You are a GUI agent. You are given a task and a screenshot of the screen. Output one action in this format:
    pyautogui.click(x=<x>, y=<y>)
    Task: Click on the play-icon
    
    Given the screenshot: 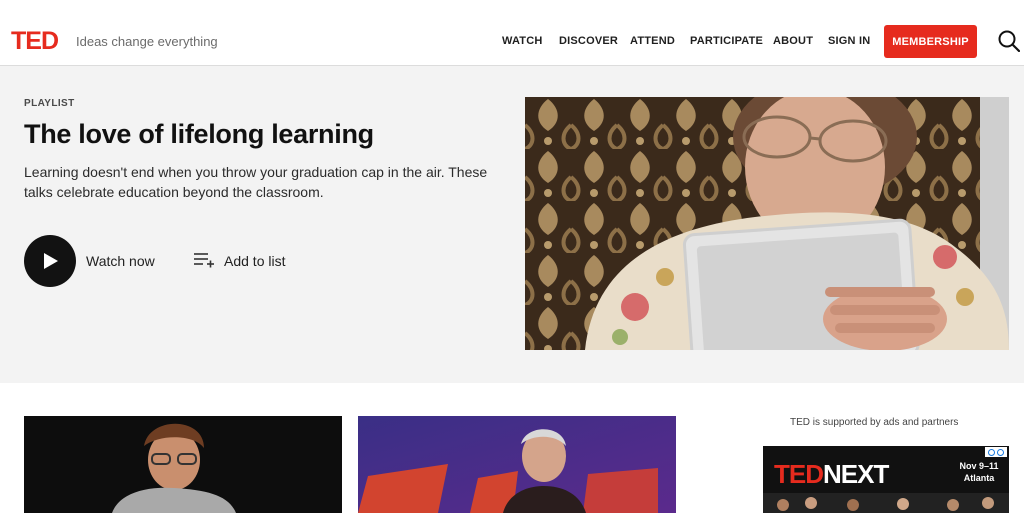 What is the action you would take?
    pyautogui.click(x=51, y=261)
    